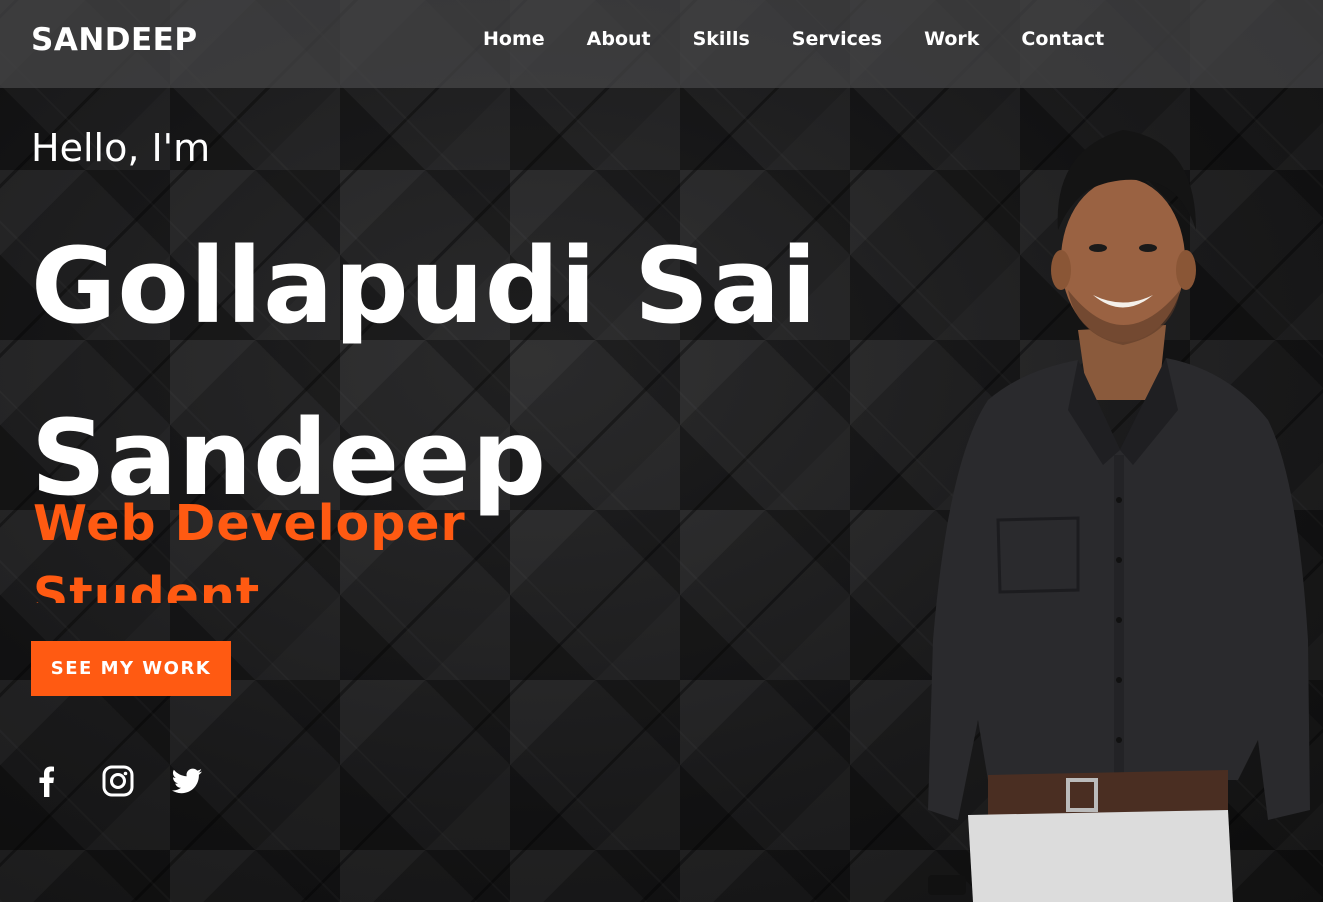 The image size is (1323, 902). I want to click on nav-link-contact: Contact, so click(1062, 39).